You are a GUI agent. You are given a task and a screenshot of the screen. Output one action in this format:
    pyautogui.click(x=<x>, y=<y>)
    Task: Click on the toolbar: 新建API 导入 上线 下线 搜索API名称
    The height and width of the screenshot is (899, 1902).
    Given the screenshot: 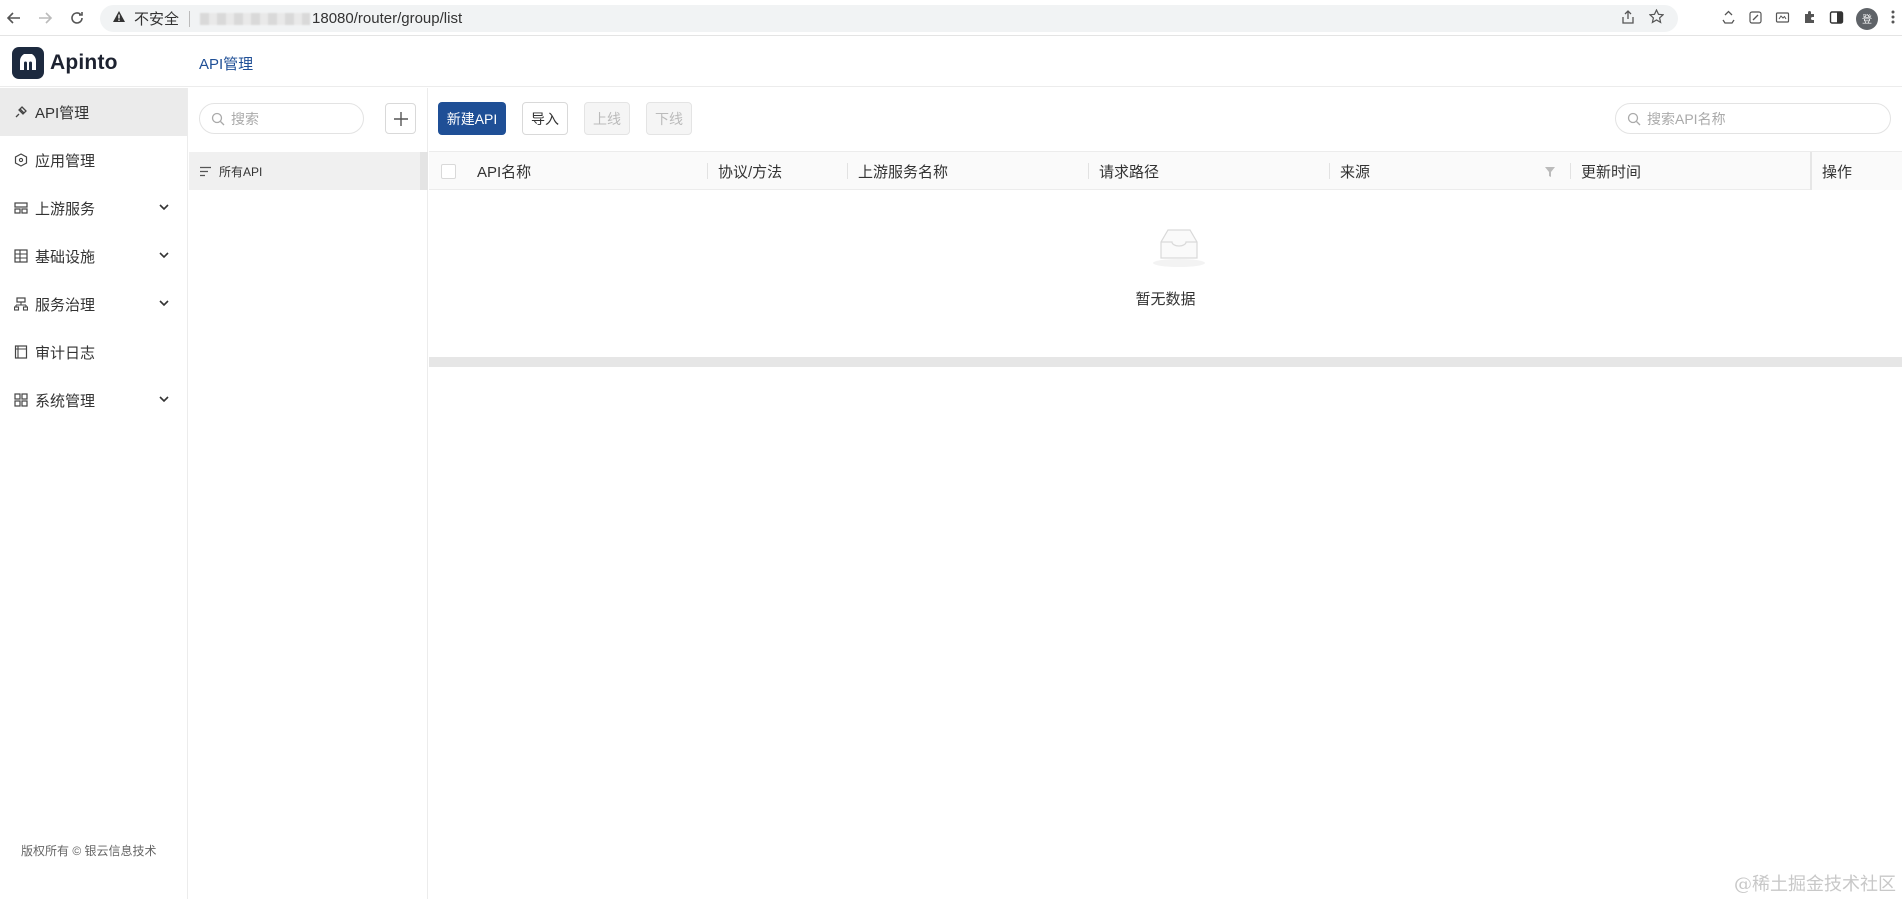 What is the action you would take?
    pyautogui.click(x=1165, y=120)
    